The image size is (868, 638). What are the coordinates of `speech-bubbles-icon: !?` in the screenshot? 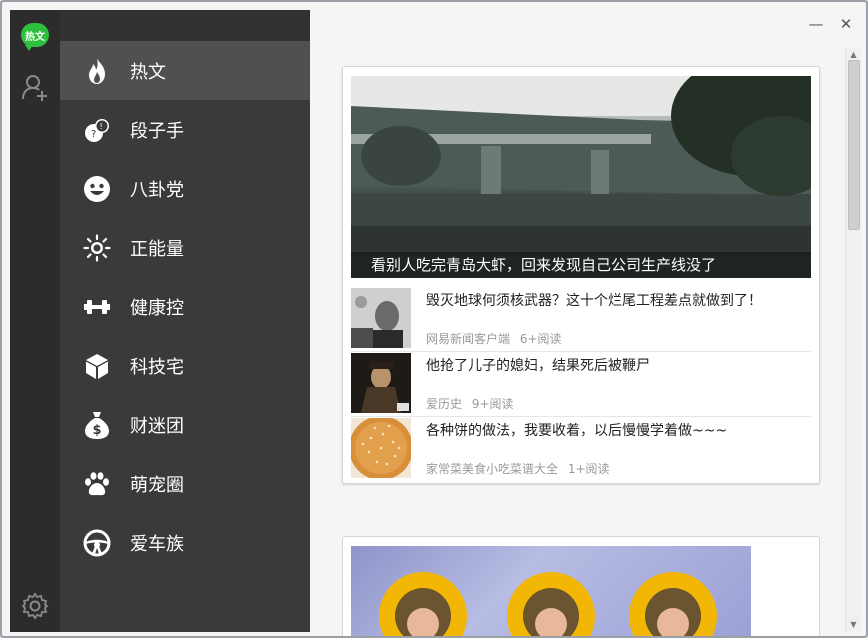 It's located at (97, 130).